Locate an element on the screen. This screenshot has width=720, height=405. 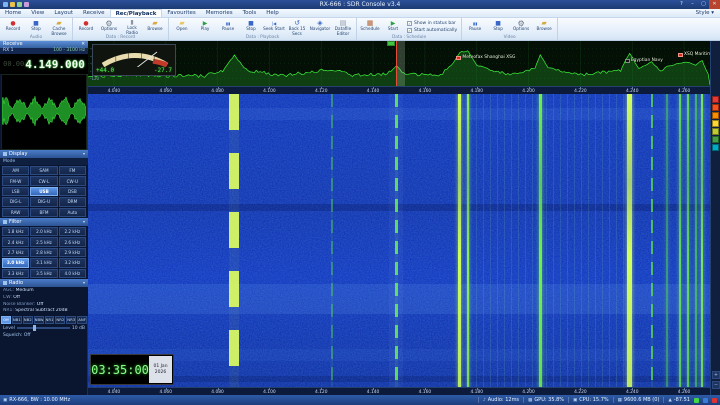
mode-button-drm: DRM is located at coordinates (72, 202).